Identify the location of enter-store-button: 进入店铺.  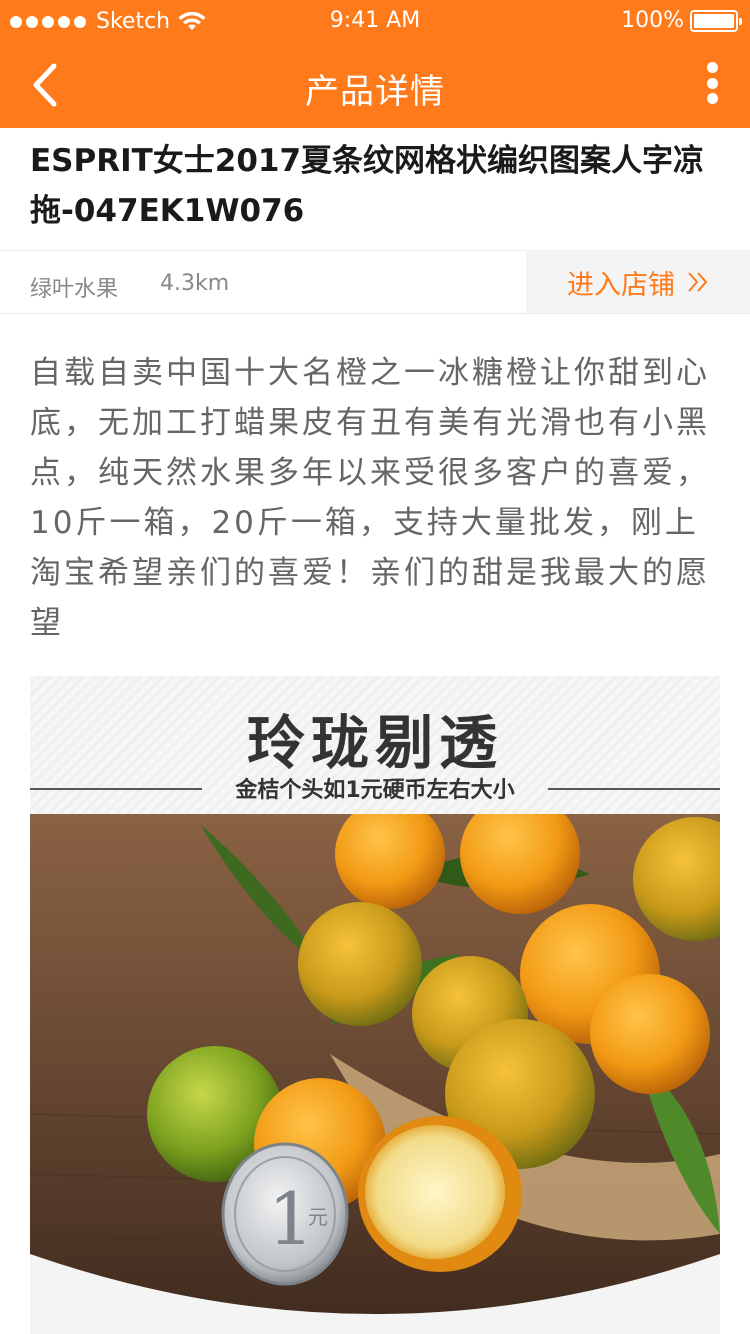
(638, 282).